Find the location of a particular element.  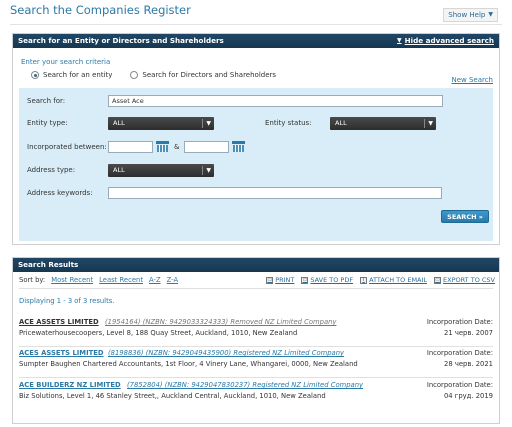

sort-least-recent: Least Recent is located at coordinates (121, 280).